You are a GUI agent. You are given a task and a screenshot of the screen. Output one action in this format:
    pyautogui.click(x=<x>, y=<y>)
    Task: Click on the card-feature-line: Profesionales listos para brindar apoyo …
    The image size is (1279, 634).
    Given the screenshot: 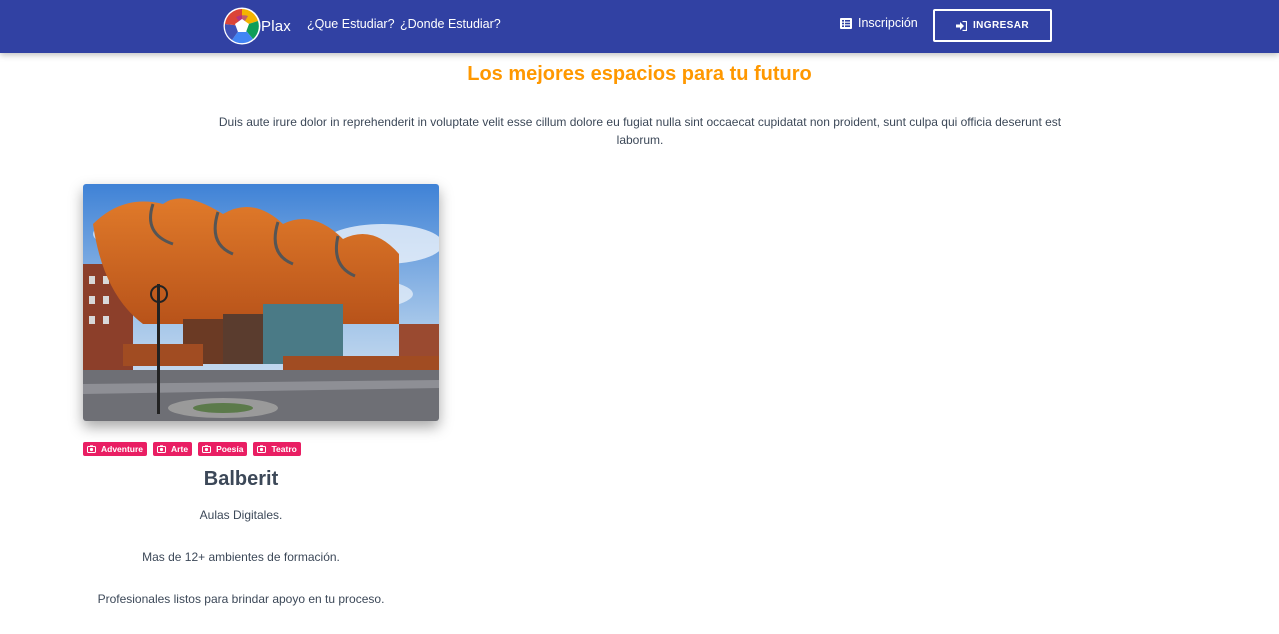 What is the action you would take?
    pyautogui.click(x=241, y=599)
    